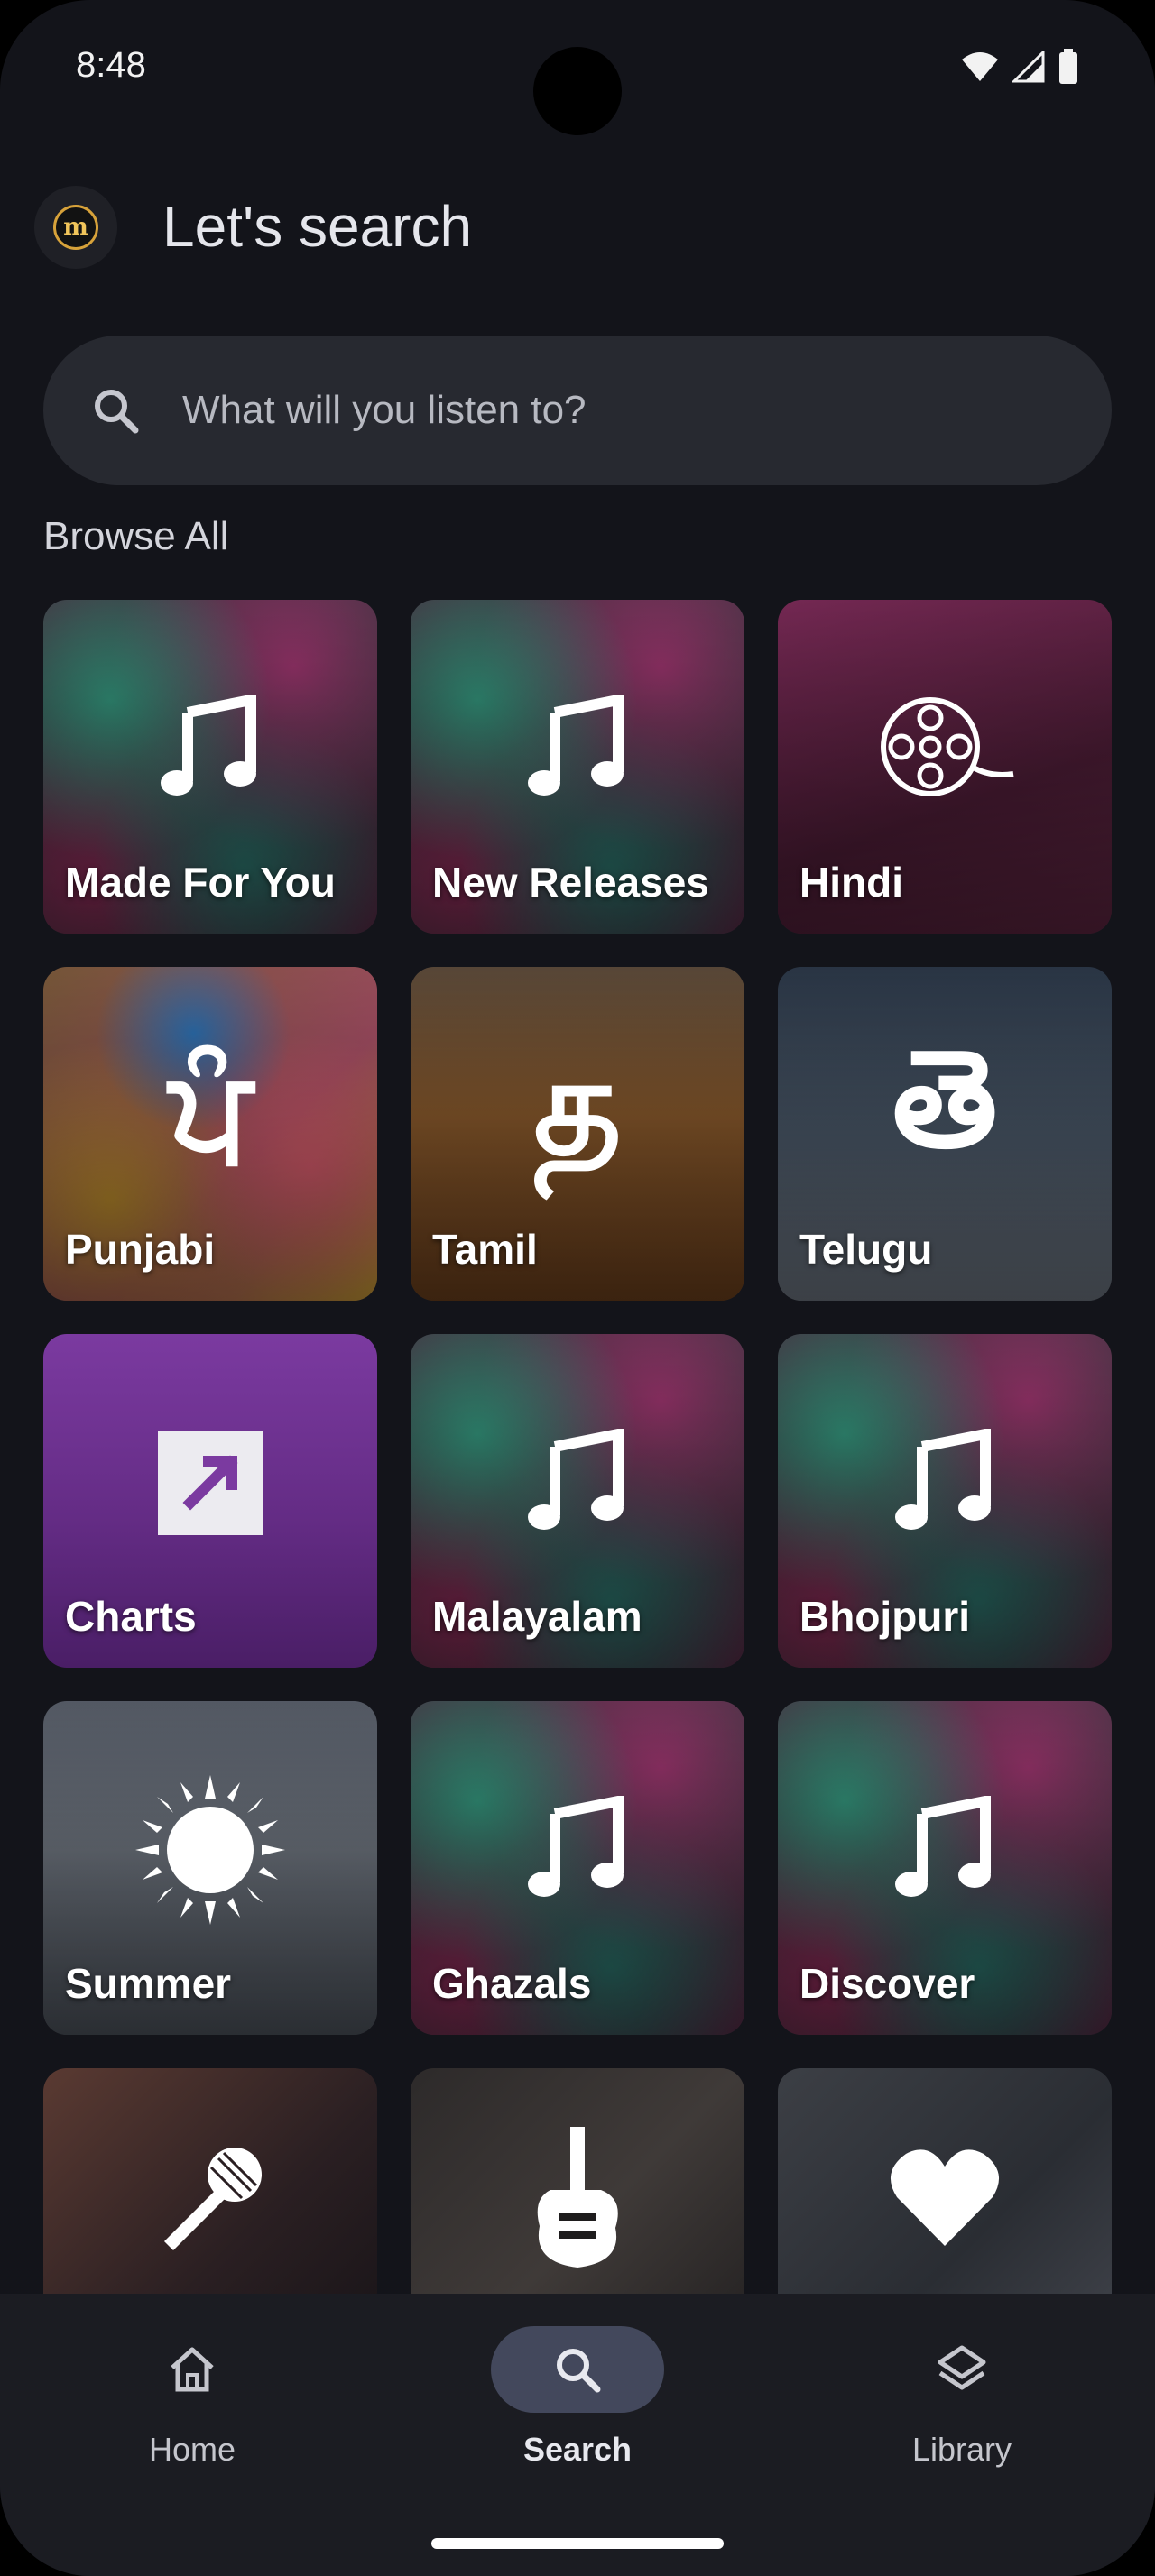 This screenshot has width=1155, height=2576. Describe the element at coordinates (577, 2543) in the screenshot. I see `home-indicator` at that location.